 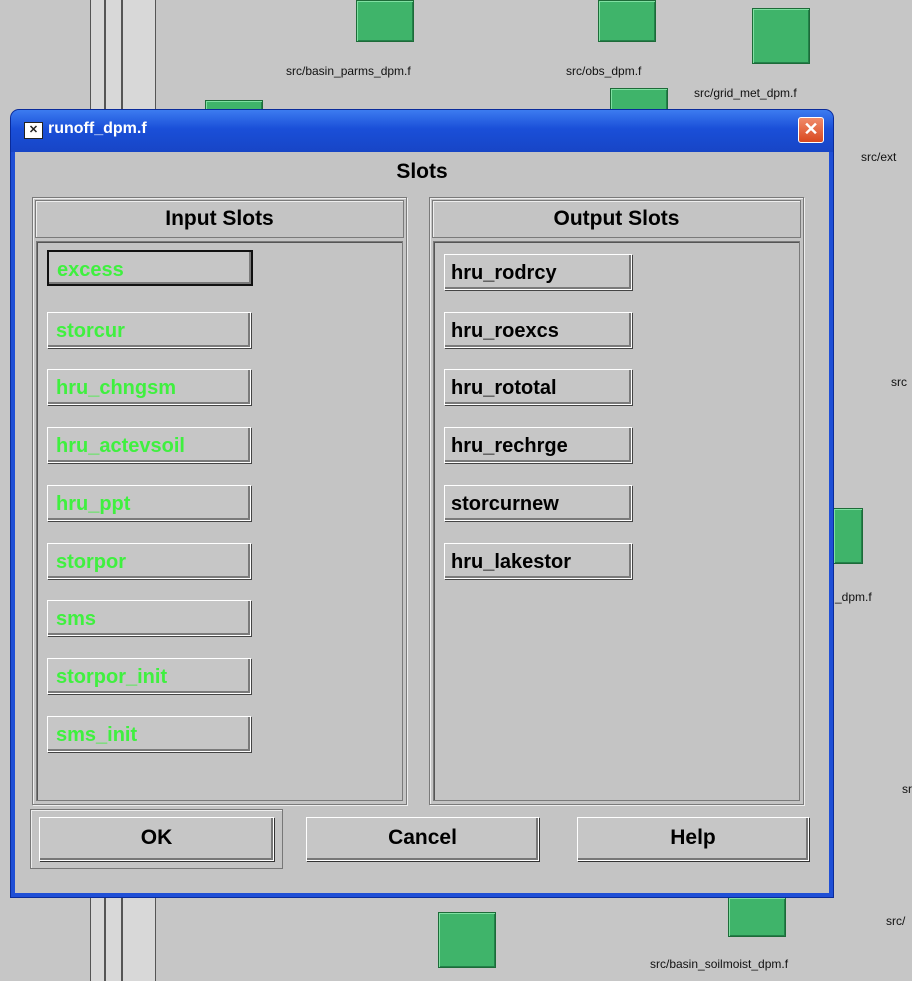 What do you see at coordinates (348, 71) in the screenshot?
I see `module-label: src/basin_parms_dpm.f` at bounding box center [348, 71].